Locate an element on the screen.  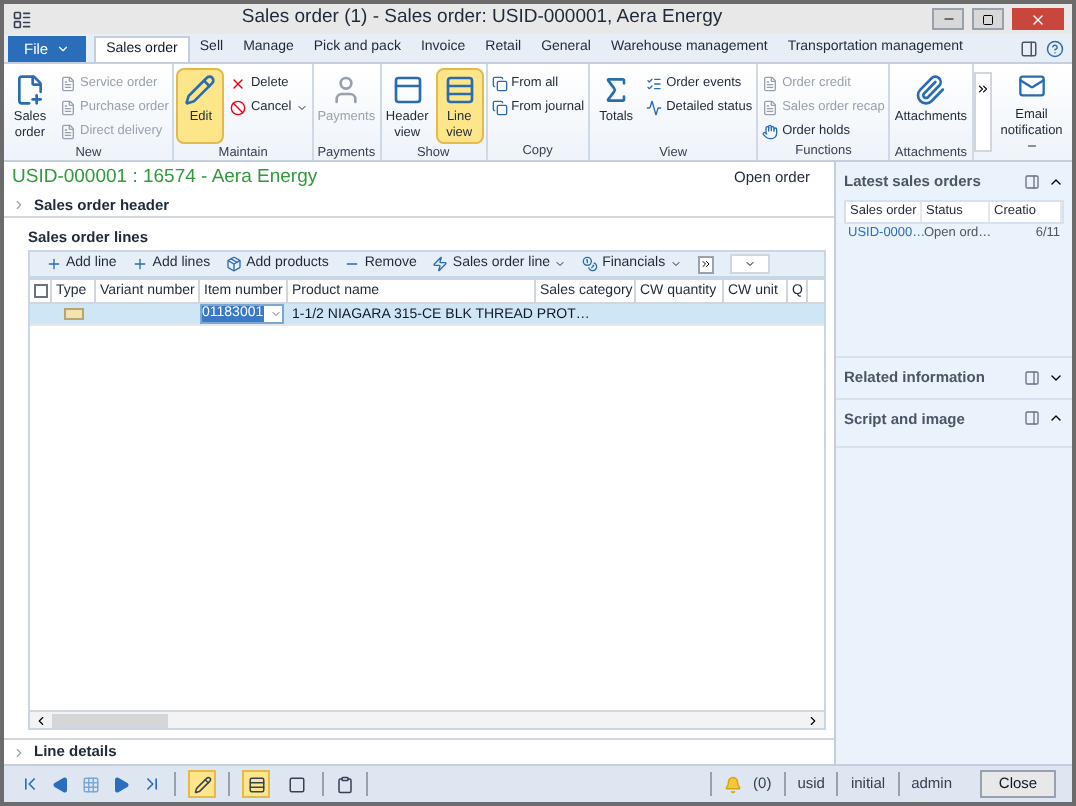
mail-icon is located at coordinates (1031, 86).